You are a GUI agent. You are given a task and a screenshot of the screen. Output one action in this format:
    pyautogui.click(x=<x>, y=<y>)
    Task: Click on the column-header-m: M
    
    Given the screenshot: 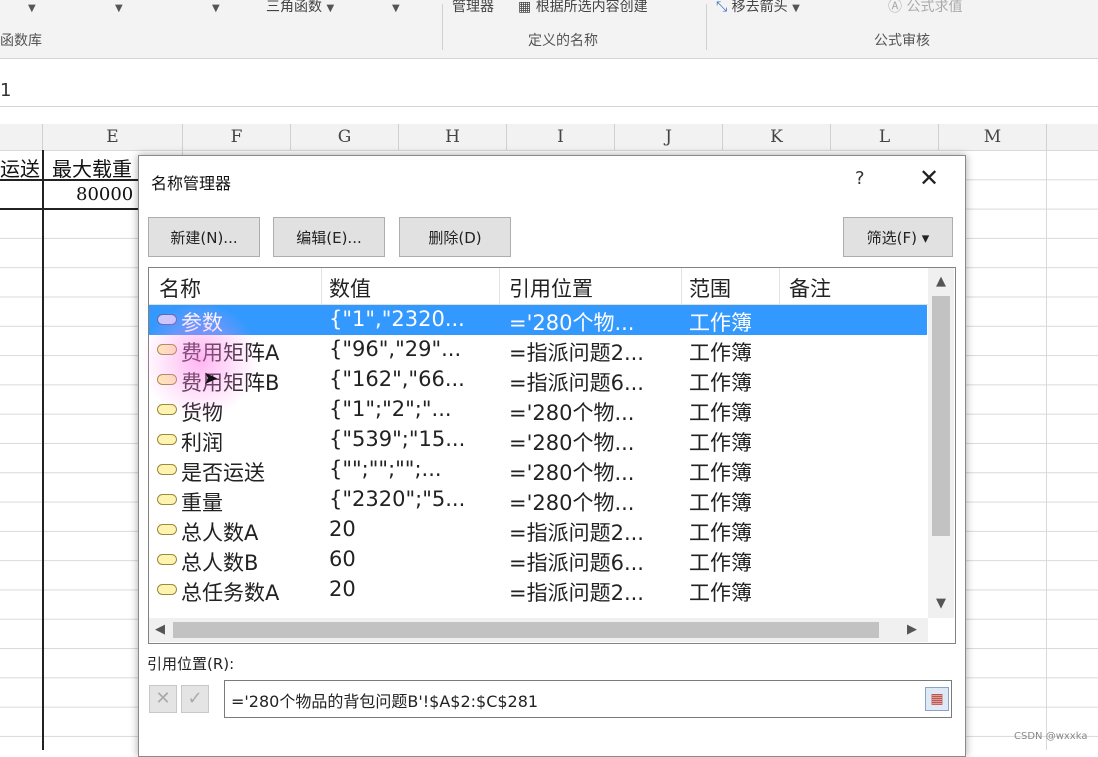 What is the action you would take?
    pyautogui.click(x=993, y=137)
    